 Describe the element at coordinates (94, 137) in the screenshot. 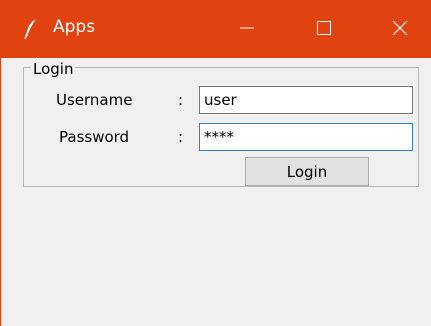

I see `password-label: Password` at that location.